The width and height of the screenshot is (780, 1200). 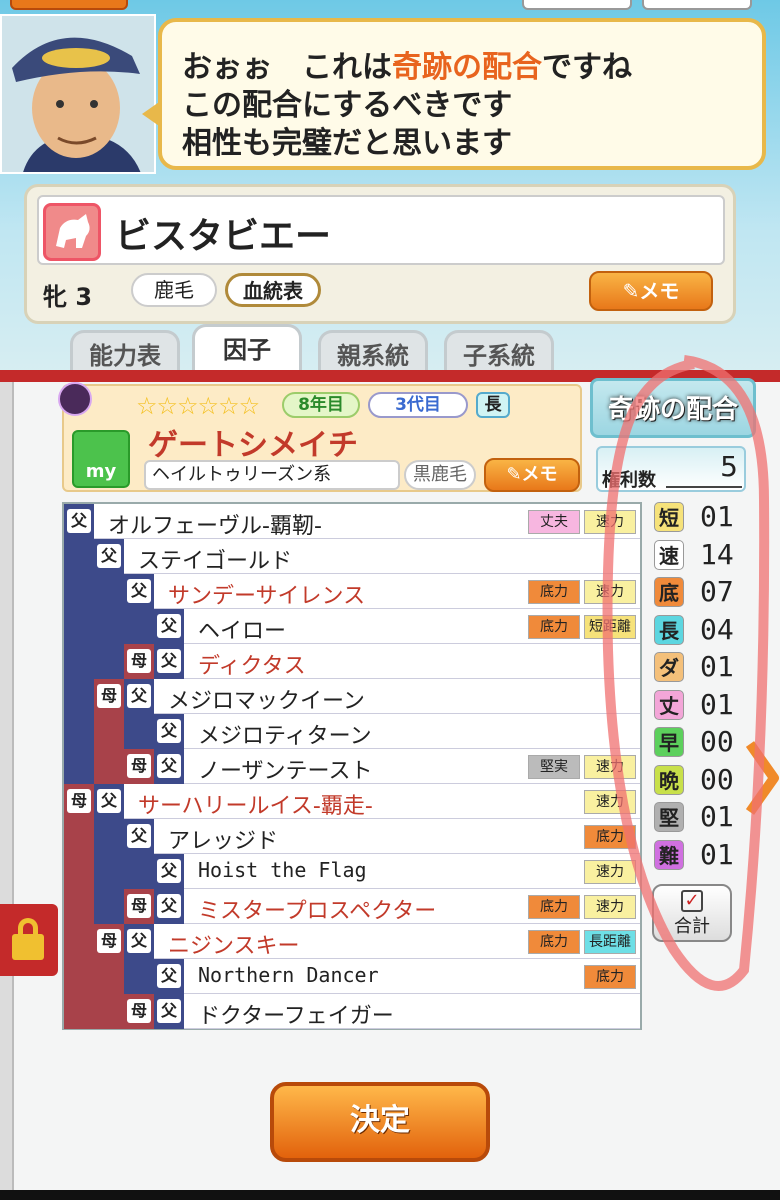 What do you see at coordinates (223, 236) in the screenshot?
I see `mare-name: ビスタビエー` at bounding box center [223, 236].